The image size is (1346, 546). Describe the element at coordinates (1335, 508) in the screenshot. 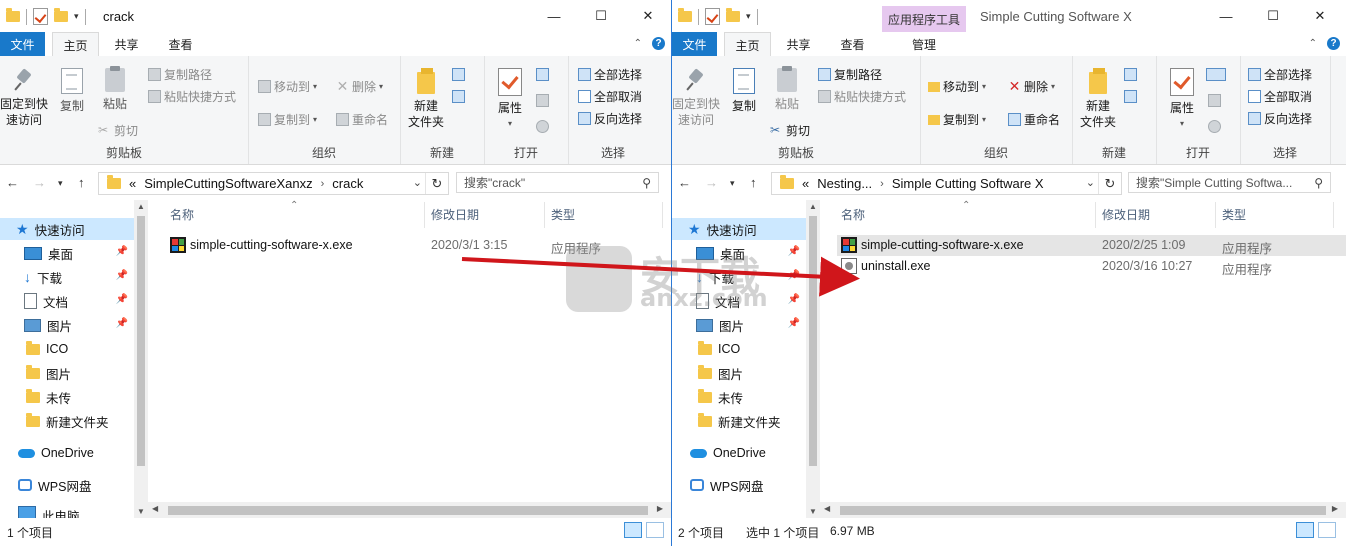

I see `scroll-right-icon: ▶` at that location.